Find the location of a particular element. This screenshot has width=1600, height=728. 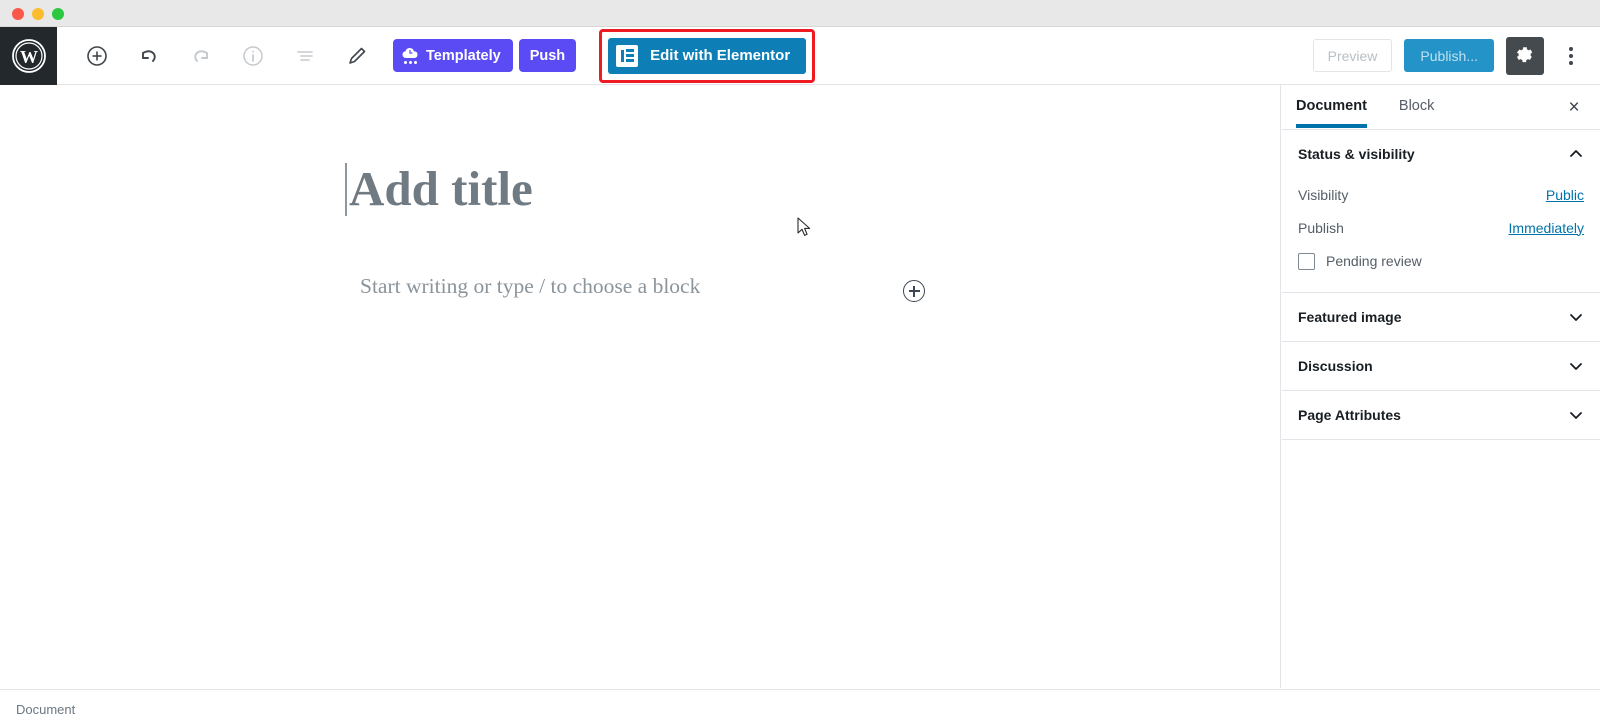

edit-with-elementor-button: Edit with Elementor is located at coordinates (707, 55).